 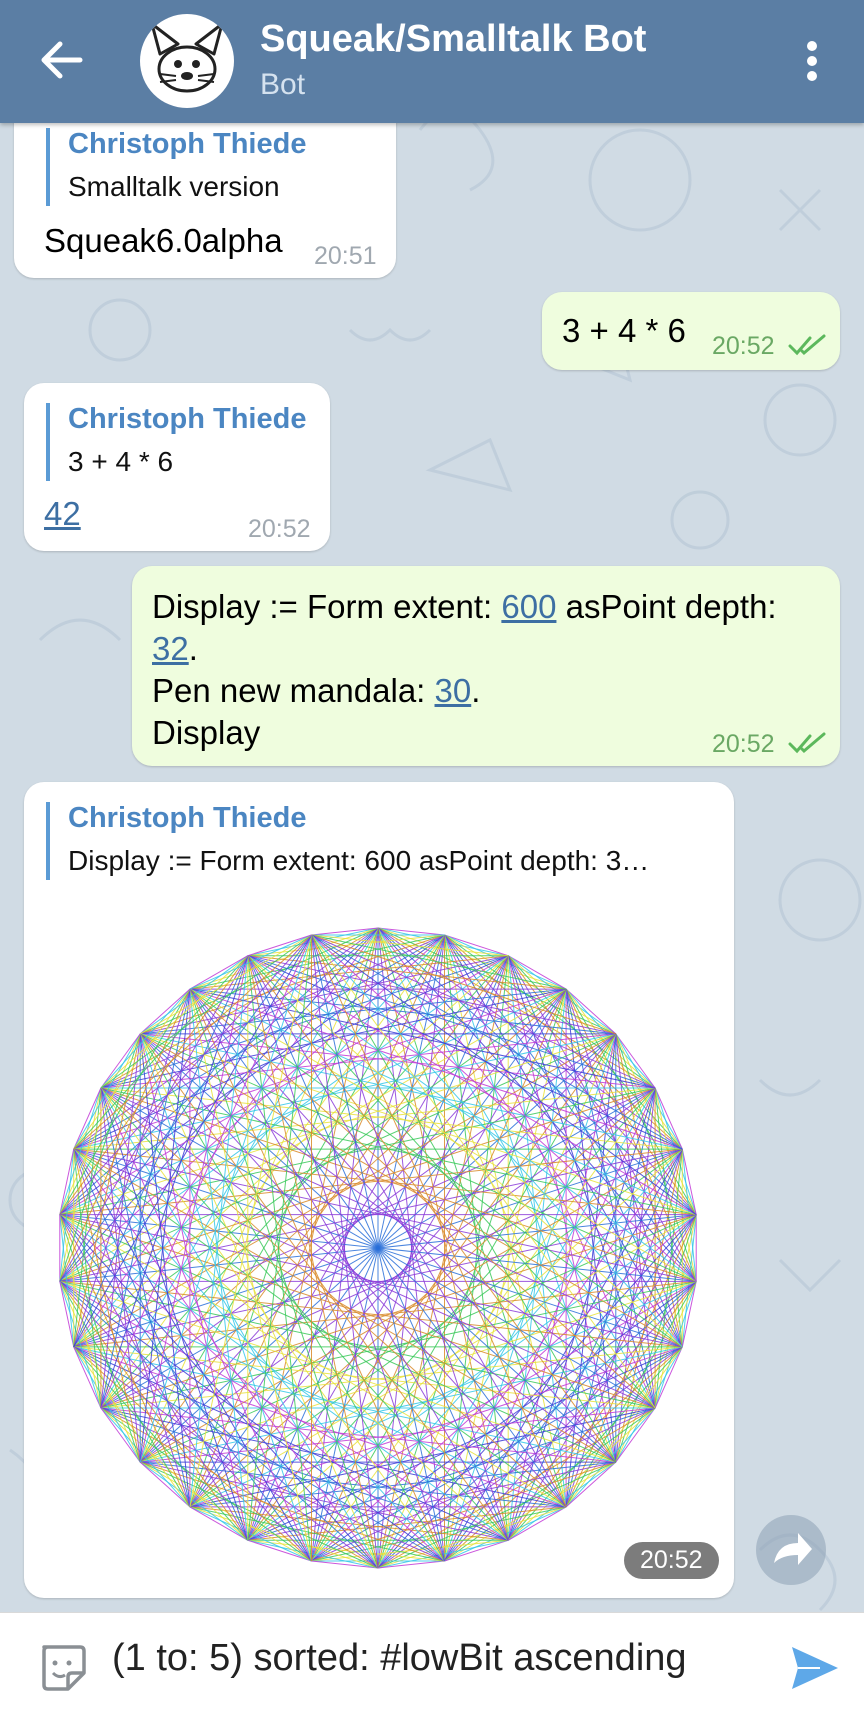 What do you see at coordinates (187, 57) in the screenshot?
I see `mouse-avatar-icon` at bounding box center [187, 57].